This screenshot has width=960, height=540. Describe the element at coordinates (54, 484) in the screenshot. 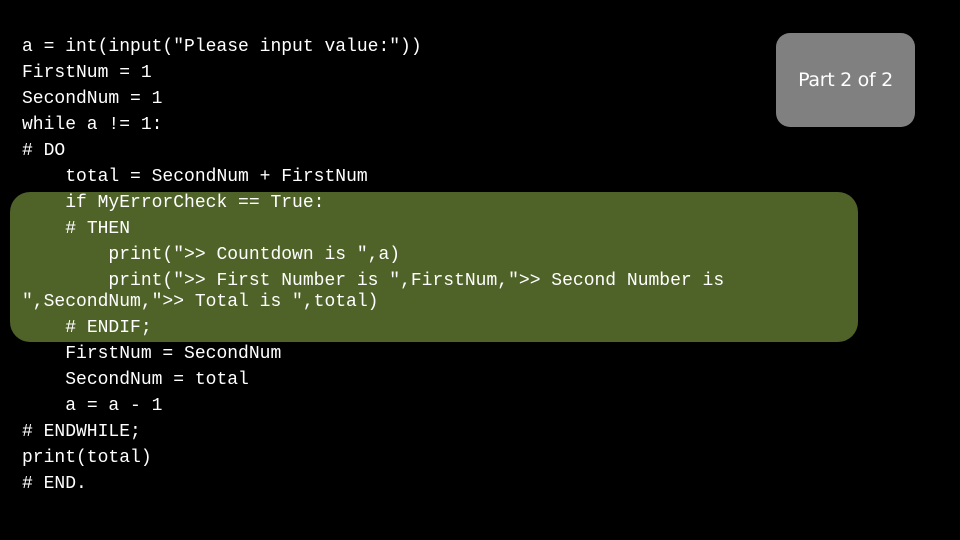

I see `code-line: # END.` at that location.